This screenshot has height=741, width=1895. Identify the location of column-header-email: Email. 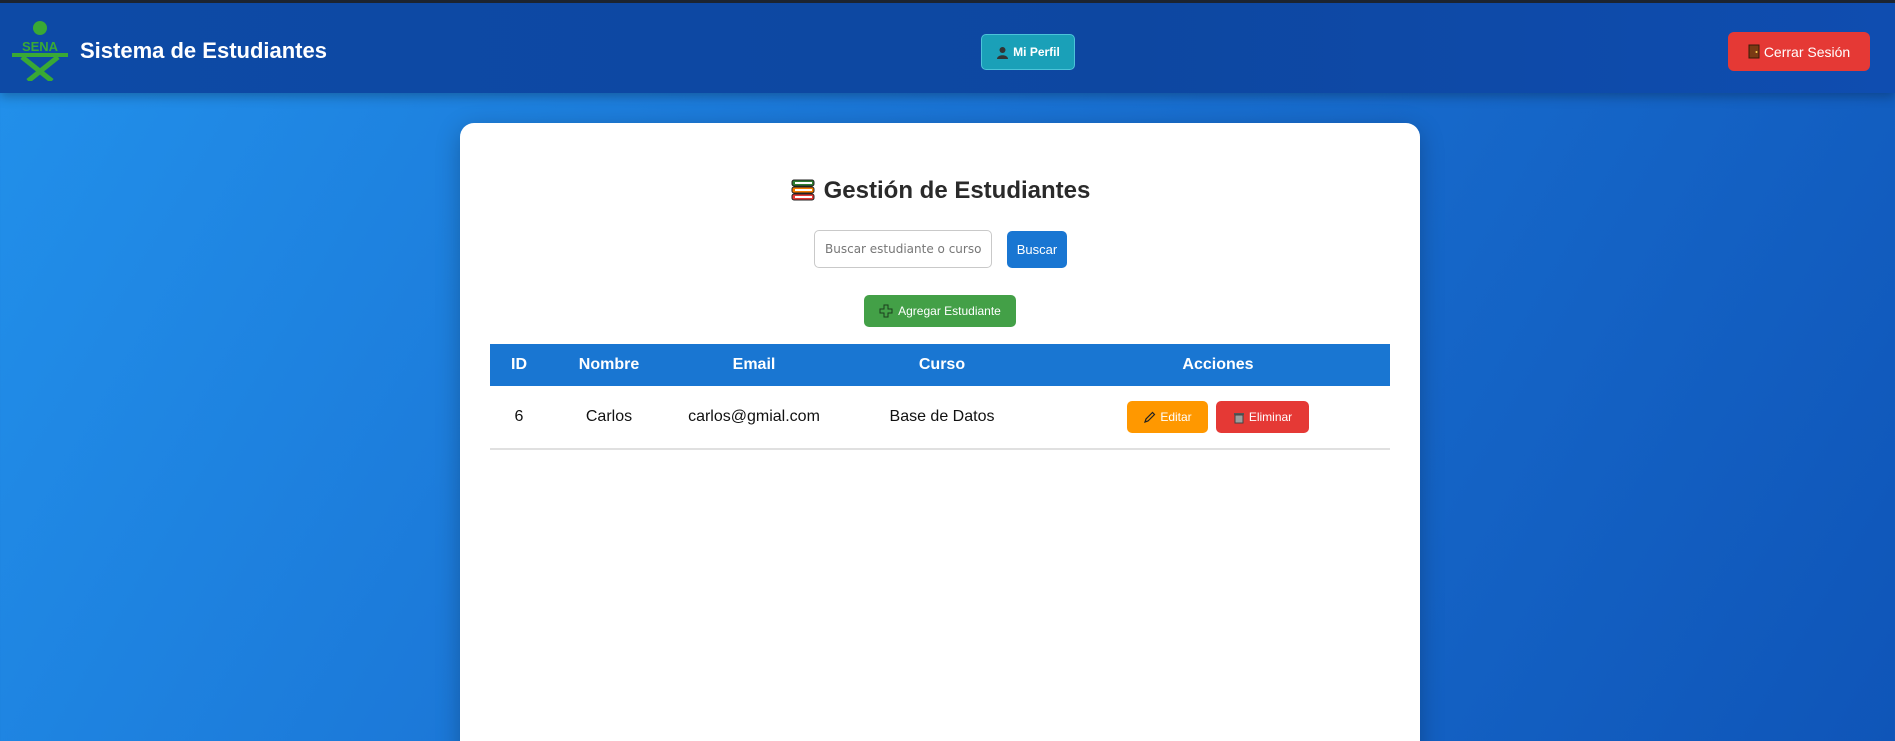
(754, 364).